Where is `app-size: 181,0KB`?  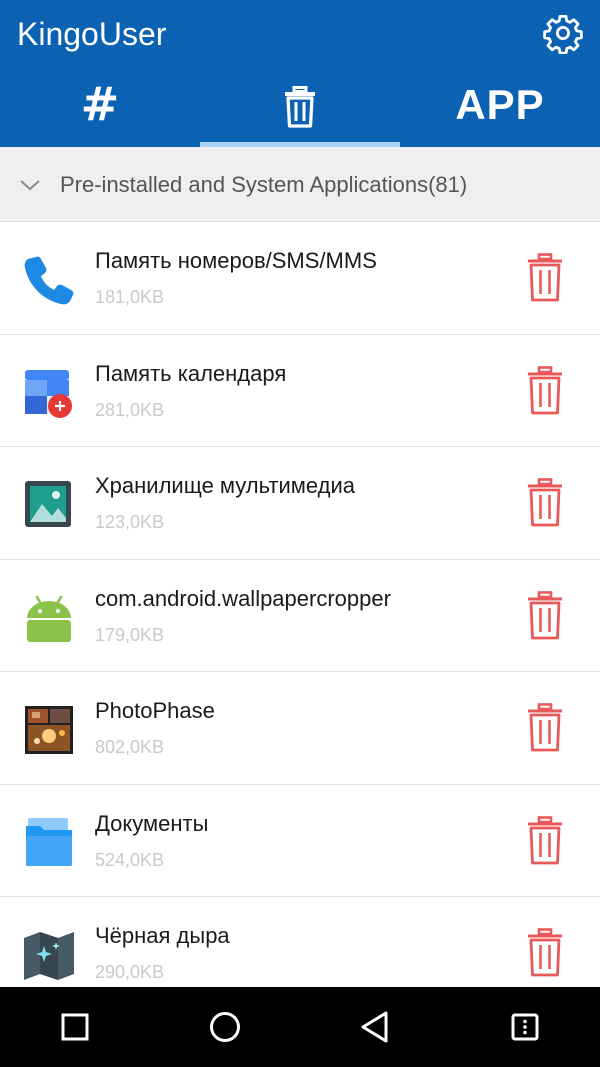
app-size: 181,0KB is located at coordinates (130, 297).